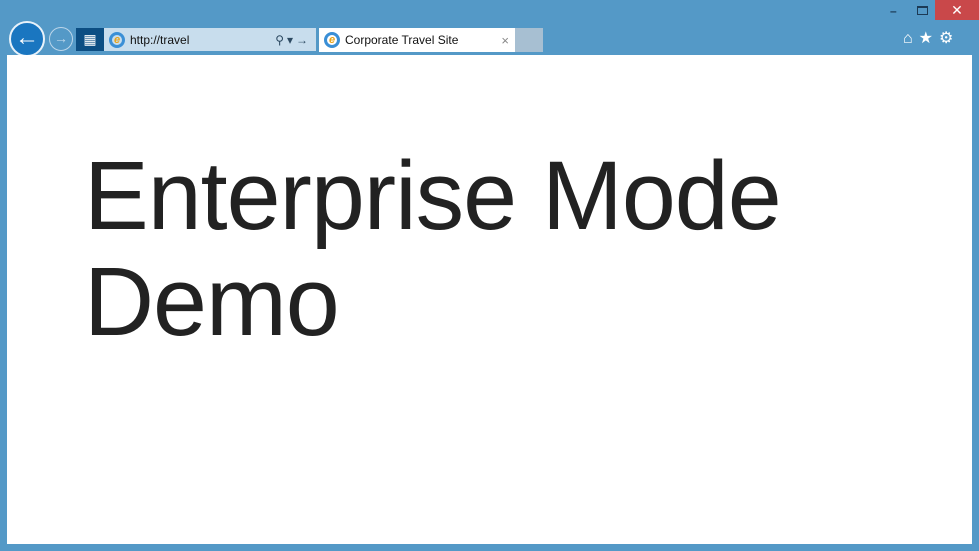  I want to click on tab-corporate-travel: e Corporate Travel Site ×, so click(417, 40).